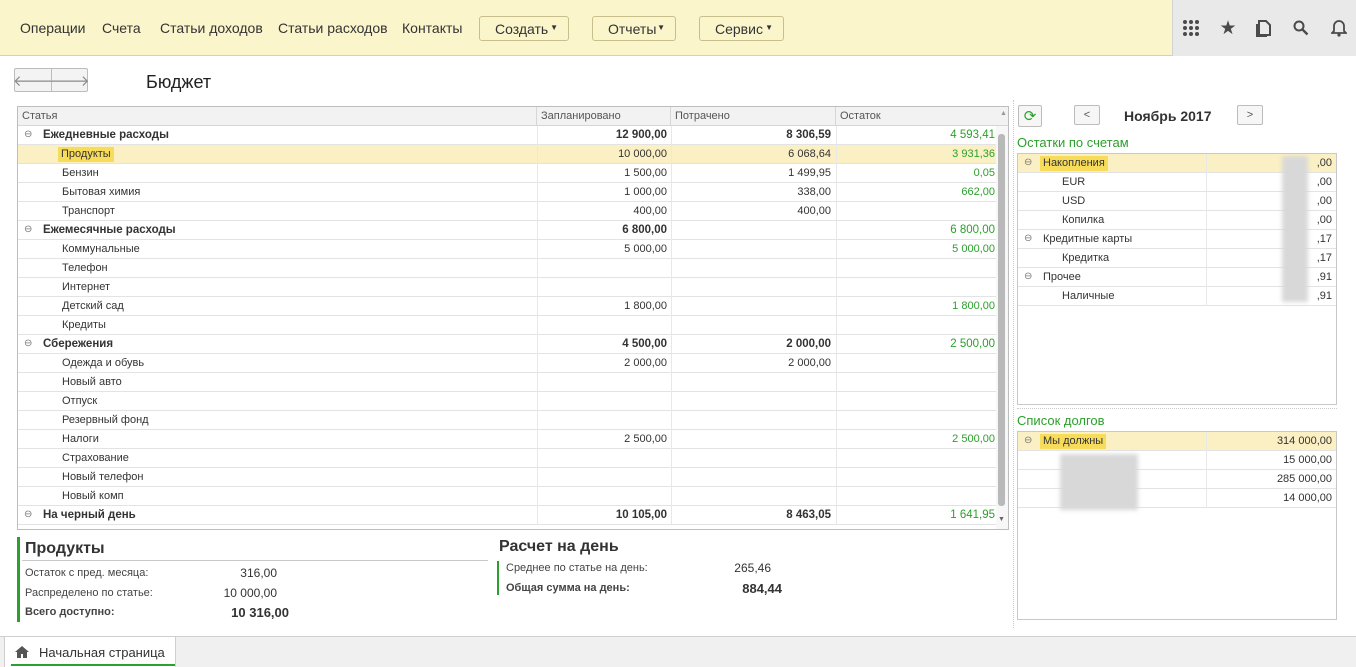  What do you see at coordinates (1177, 441) in the screenshot?
I see `panel-group-row: ⊖ Мы должны 314 000,00` at bounding box center [1177, 441].